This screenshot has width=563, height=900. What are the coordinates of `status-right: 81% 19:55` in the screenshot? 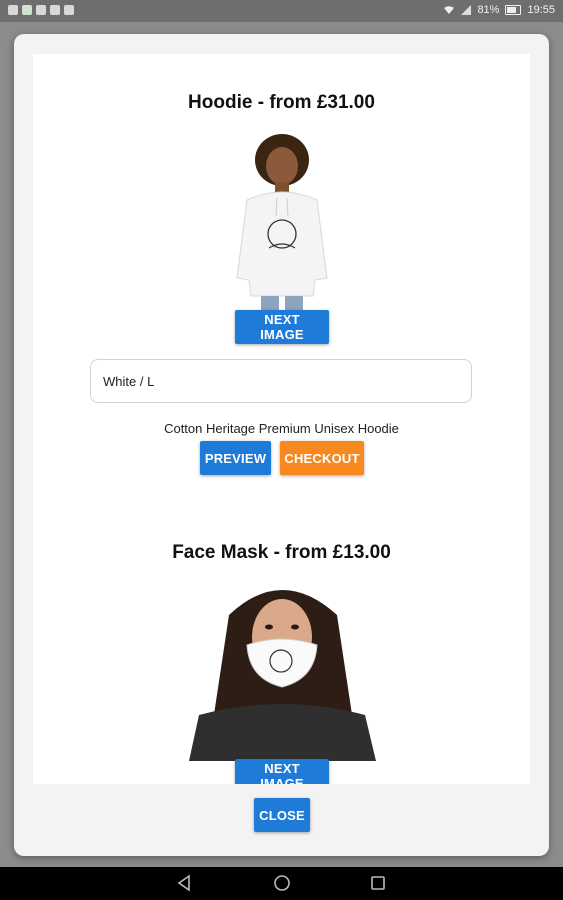 It's located at (499, 10).